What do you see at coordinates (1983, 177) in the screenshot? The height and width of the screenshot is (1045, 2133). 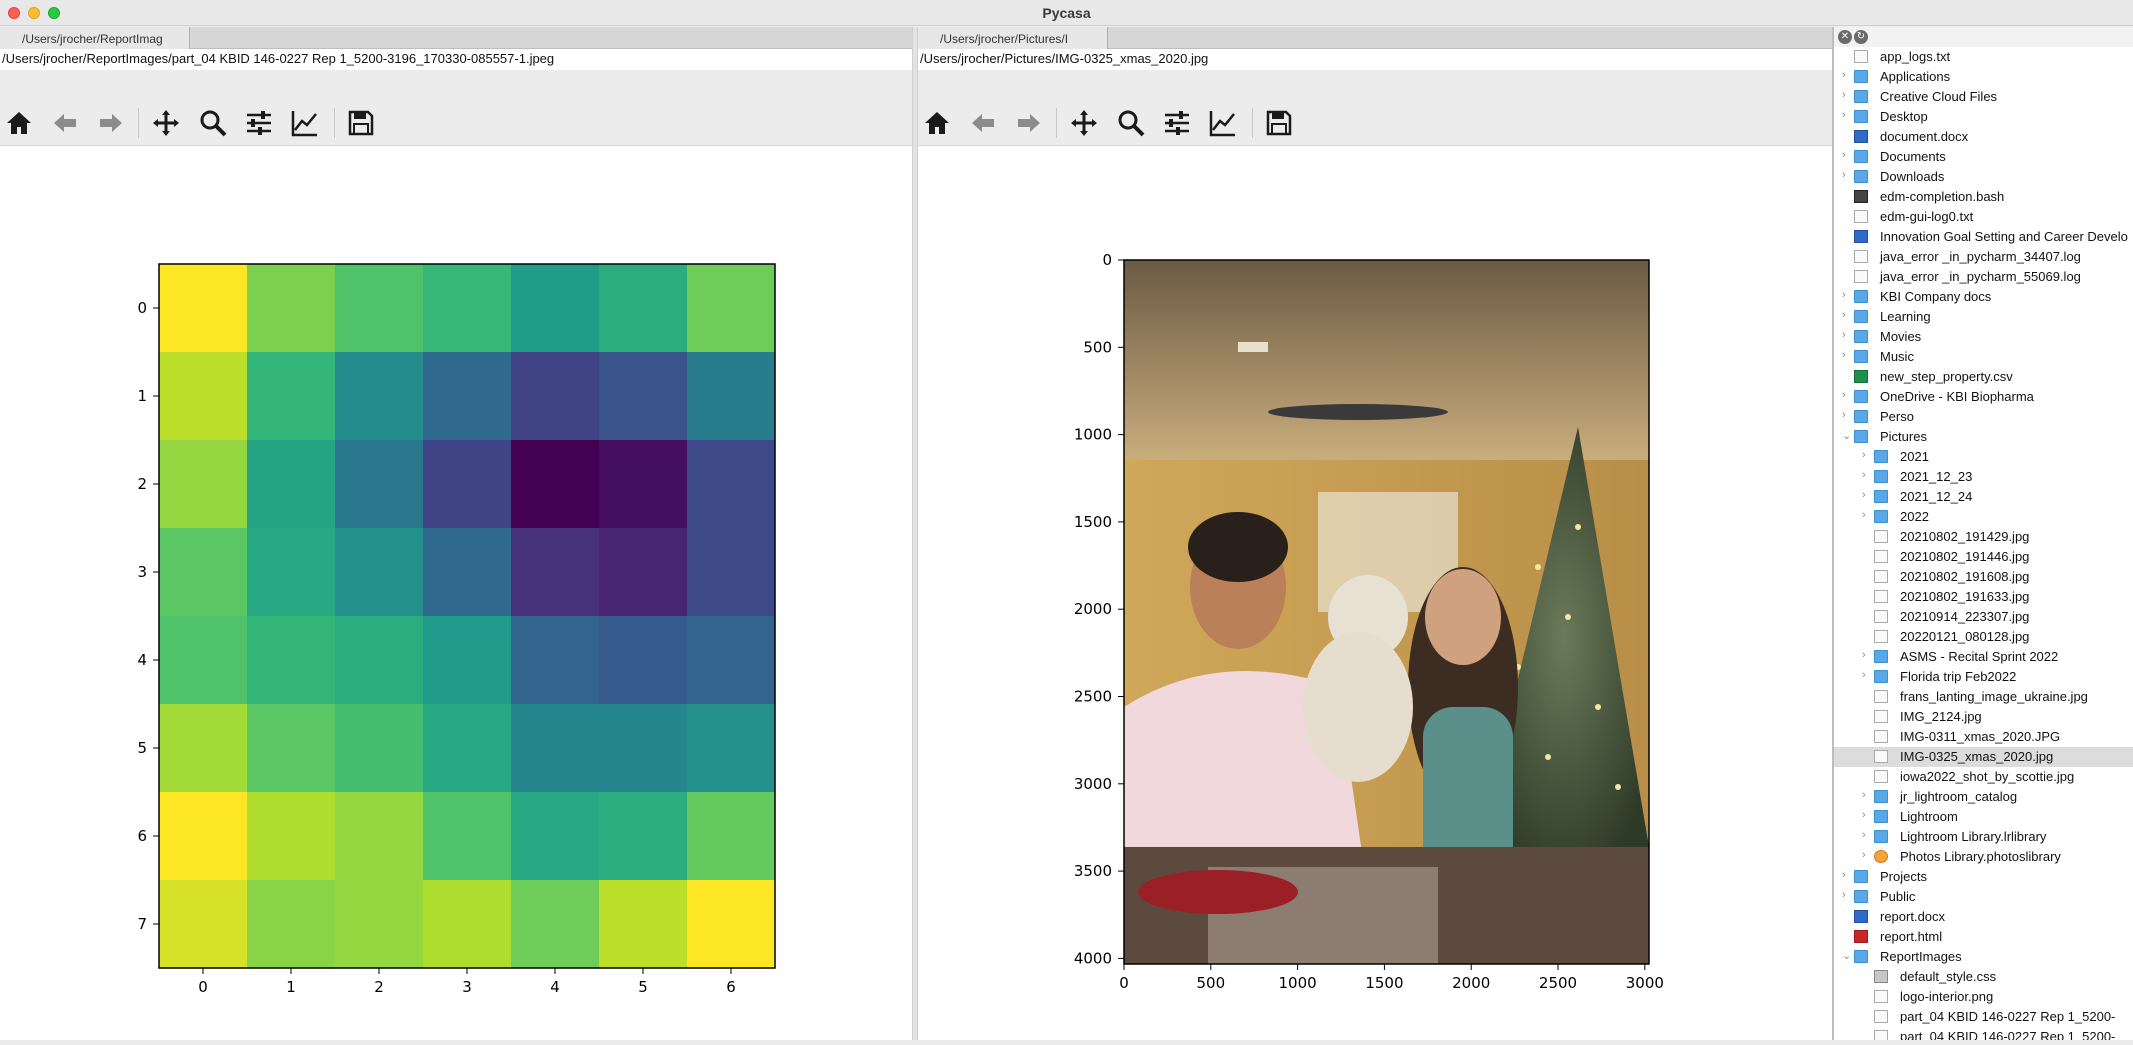 I see `tree-folder-item: › Downloads` at bounding box center [1983, 177].